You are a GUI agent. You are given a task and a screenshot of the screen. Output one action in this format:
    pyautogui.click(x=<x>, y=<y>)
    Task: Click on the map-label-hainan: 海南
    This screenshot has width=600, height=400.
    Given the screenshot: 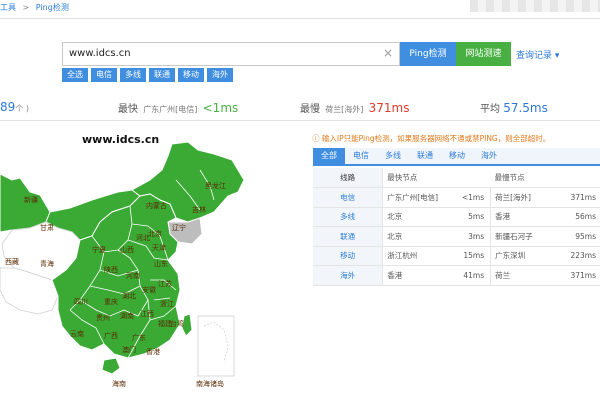 What is the action you would take?
    pyautogui.click(x=119, y=383)
    